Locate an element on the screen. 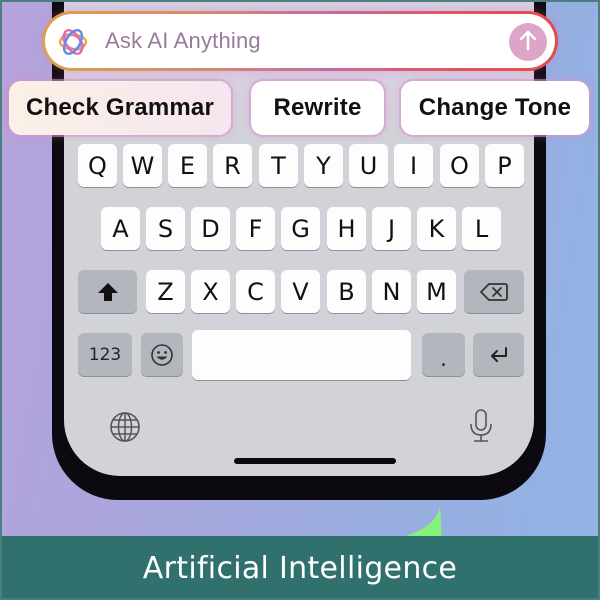 The height and width of the screenshot is (600, 600). key-y: Y is located at coordinates (323, 165).